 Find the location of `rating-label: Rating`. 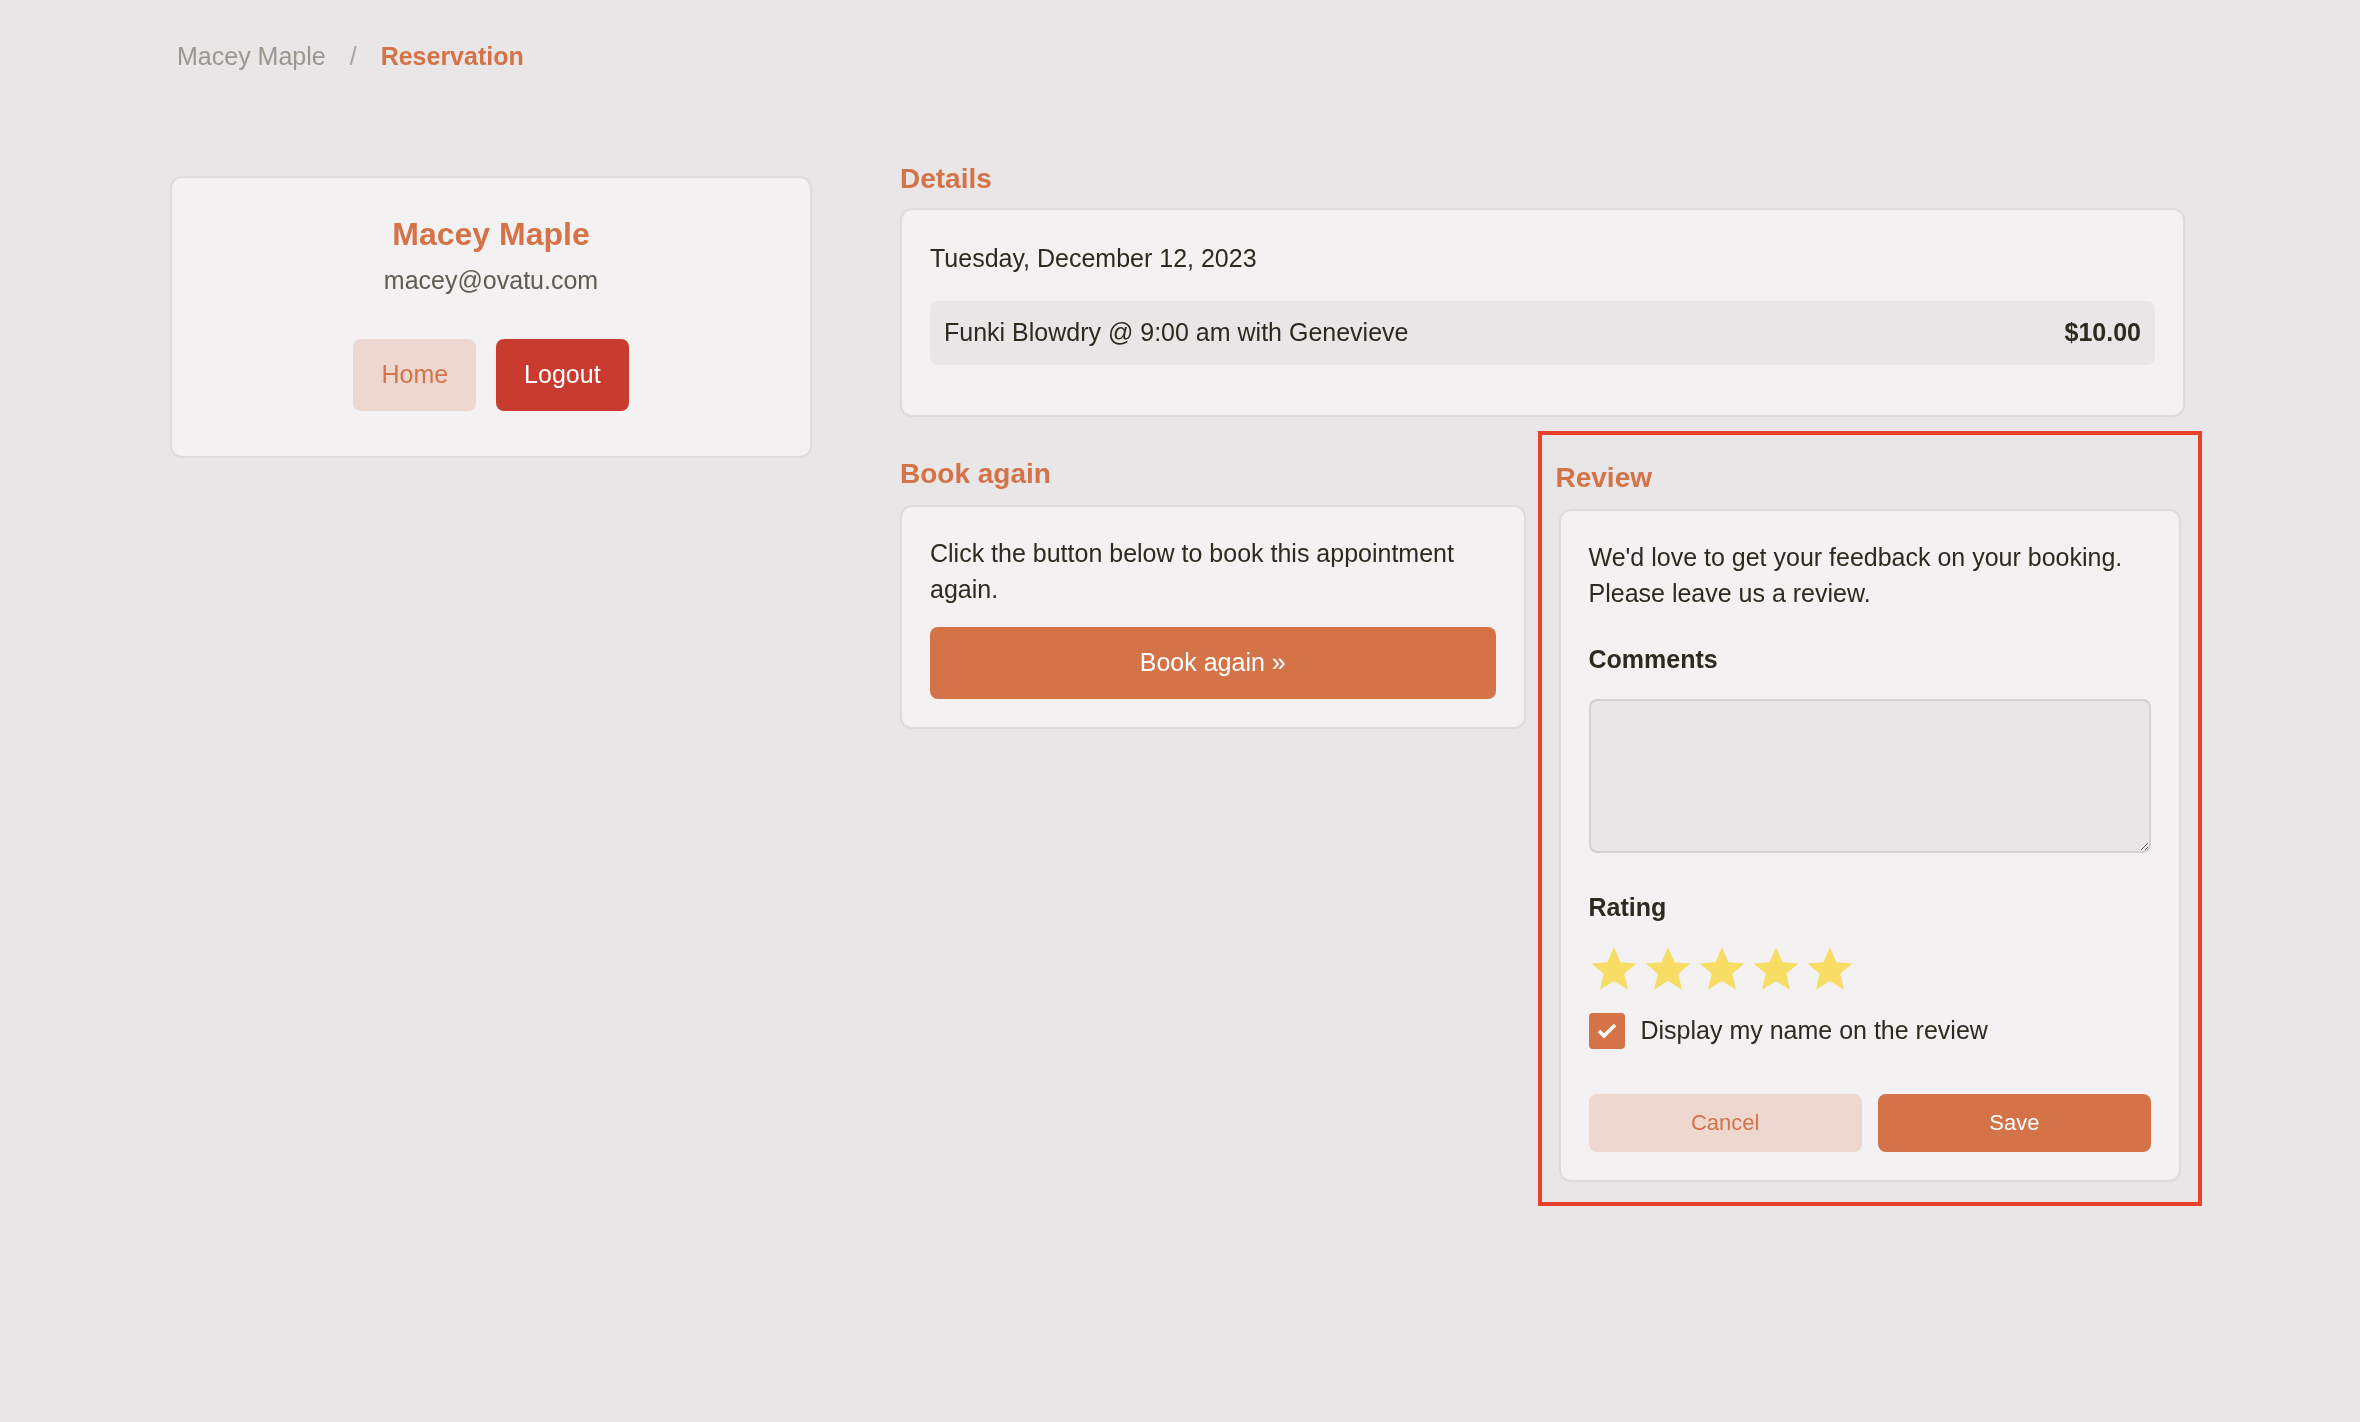

rating-label: Rating is located at coordinates (1628, 907).